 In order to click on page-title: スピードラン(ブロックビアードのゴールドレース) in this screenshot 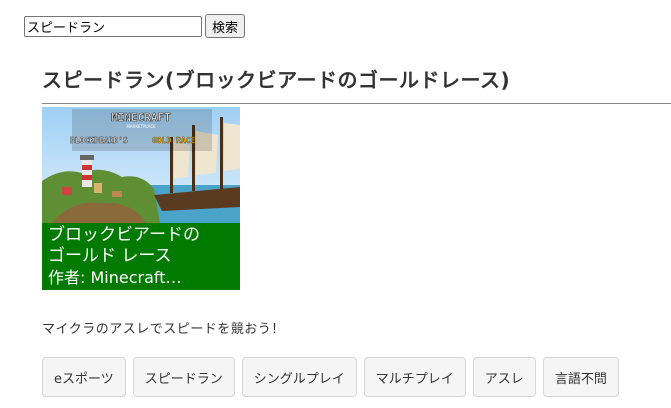, I will do `click(276, 80)`.